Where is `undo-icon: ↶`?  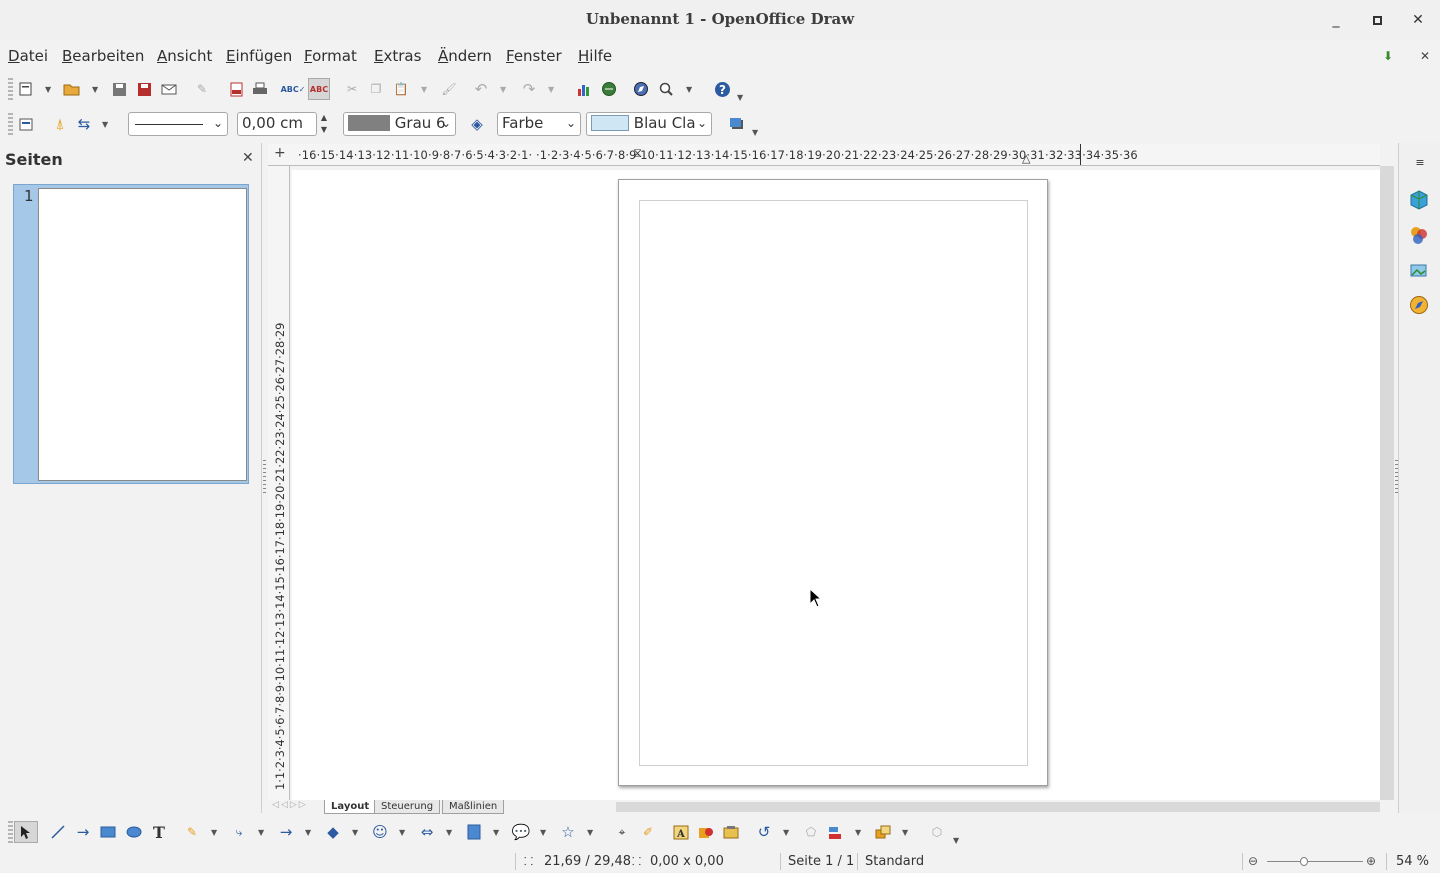
undo-icon: ↶ is located at coordinates (481, 89).